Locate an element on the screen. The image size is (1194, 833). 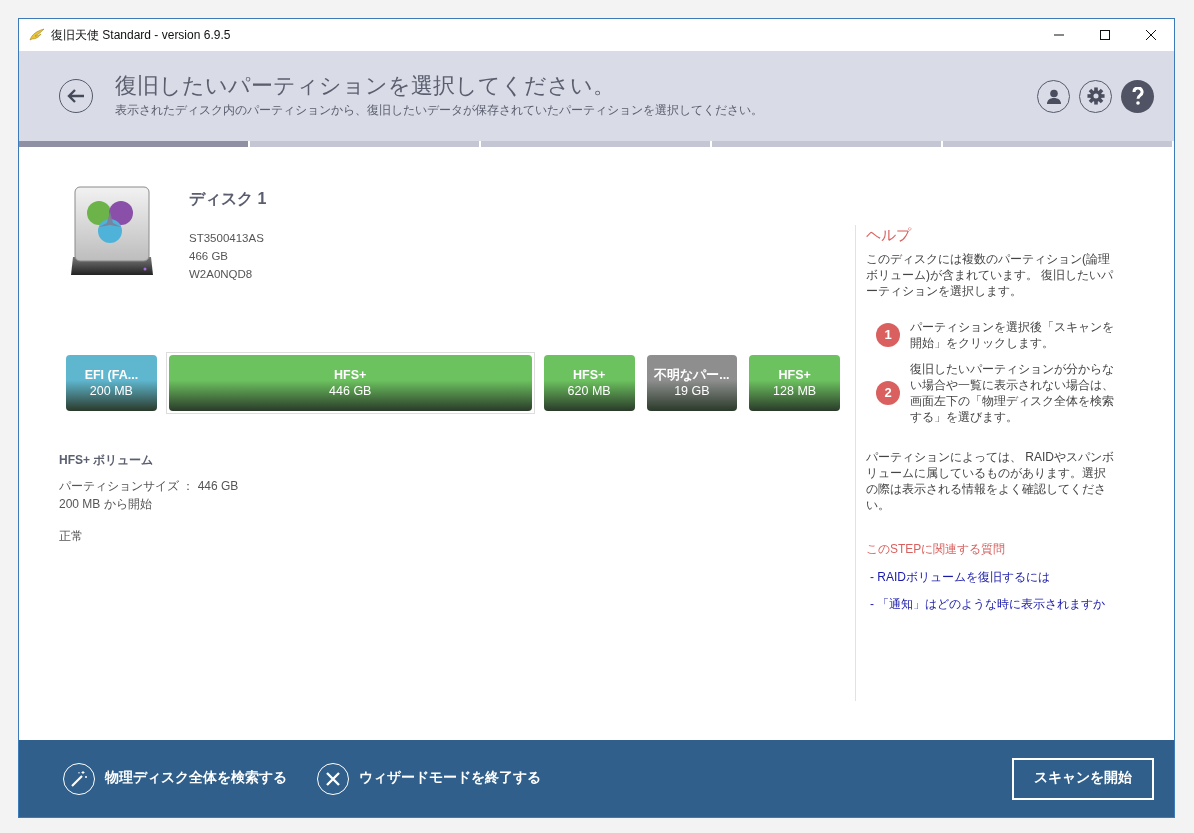
disk-serial: W2A0NQD8 is located at coordinates (221, 274).